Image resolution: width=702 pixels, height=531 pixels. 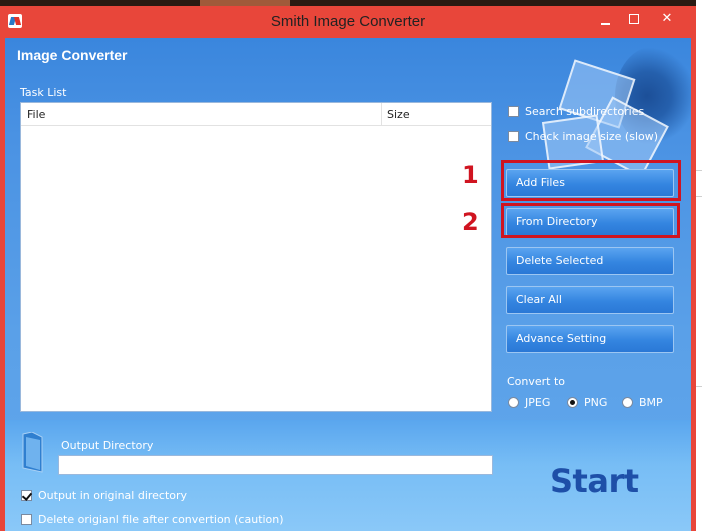 What do you see at coordinates (536, 381) in the screenshot?
I see `convert-to-label: Convert to` at bounding box center [536, 381].